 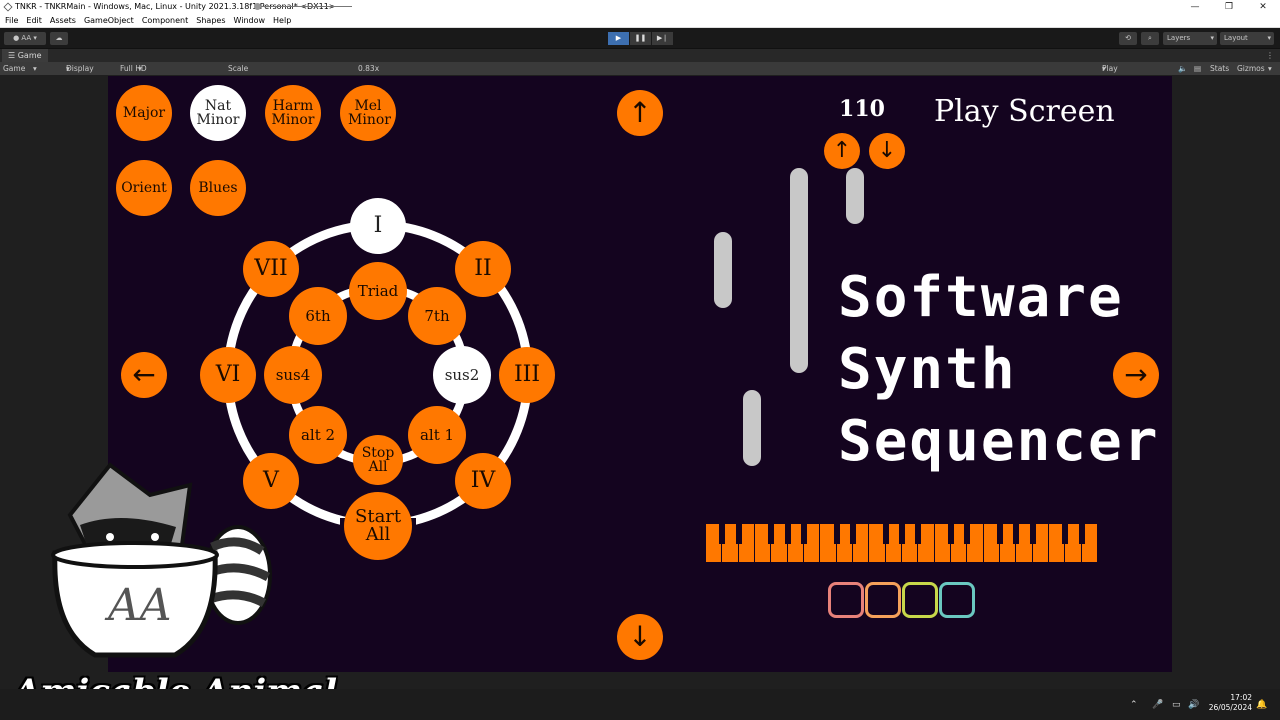 What do you see at coordinates (842, 151) in the screenshot?
I see `tempo-up-button: ↑` at bounding box center [842, 151].